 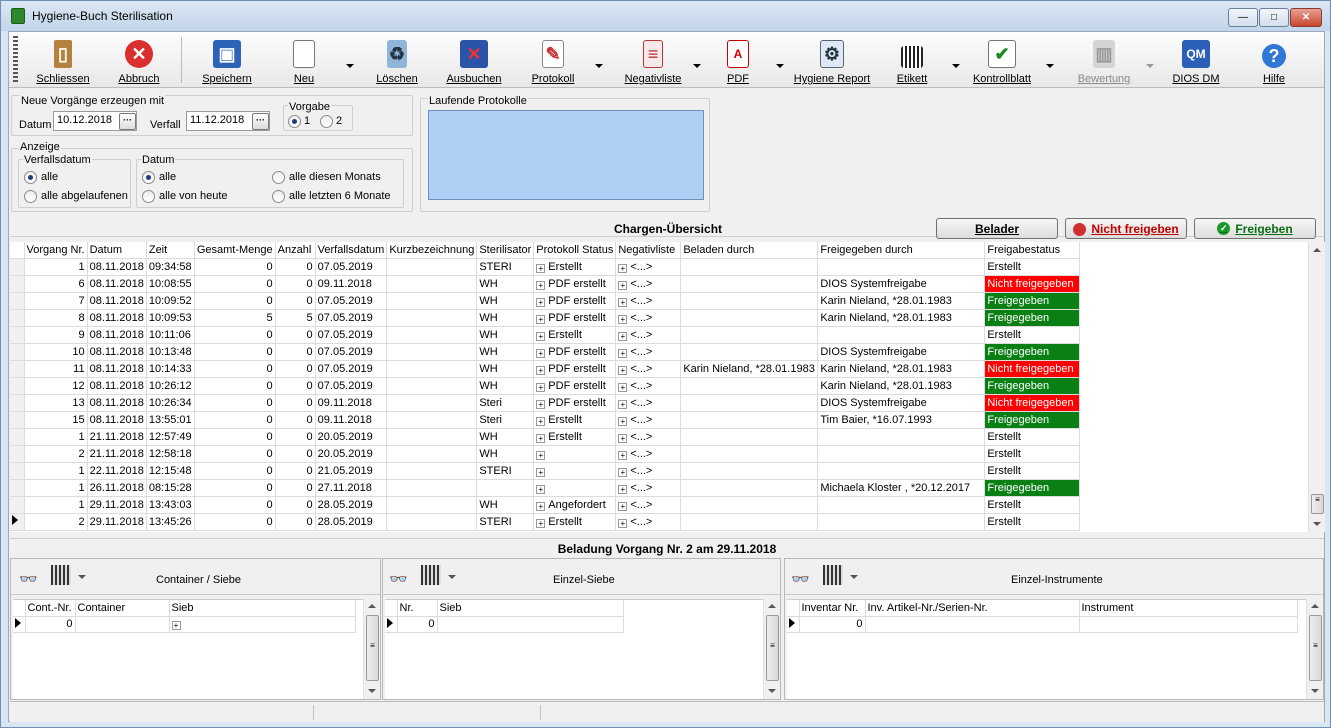 What do you see at coordinates (351, 471) in the screenshot?
I see `cell-verfall: 21.05.2019` at bounding box center [351, 471].